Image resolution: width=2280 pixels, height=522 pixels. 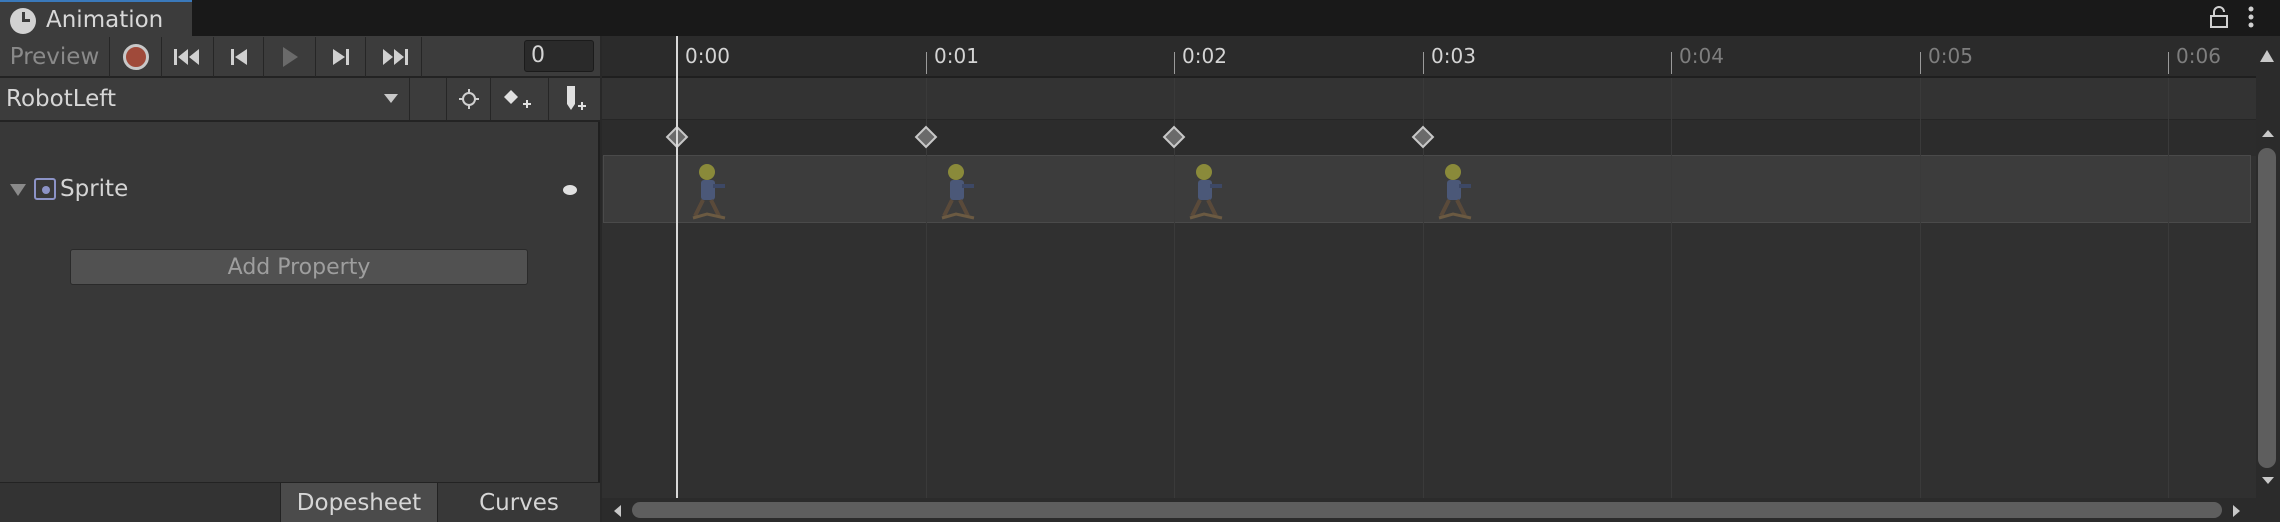 I want to click on scroll-down-arrow-icon, so click(x=2268, y=481).